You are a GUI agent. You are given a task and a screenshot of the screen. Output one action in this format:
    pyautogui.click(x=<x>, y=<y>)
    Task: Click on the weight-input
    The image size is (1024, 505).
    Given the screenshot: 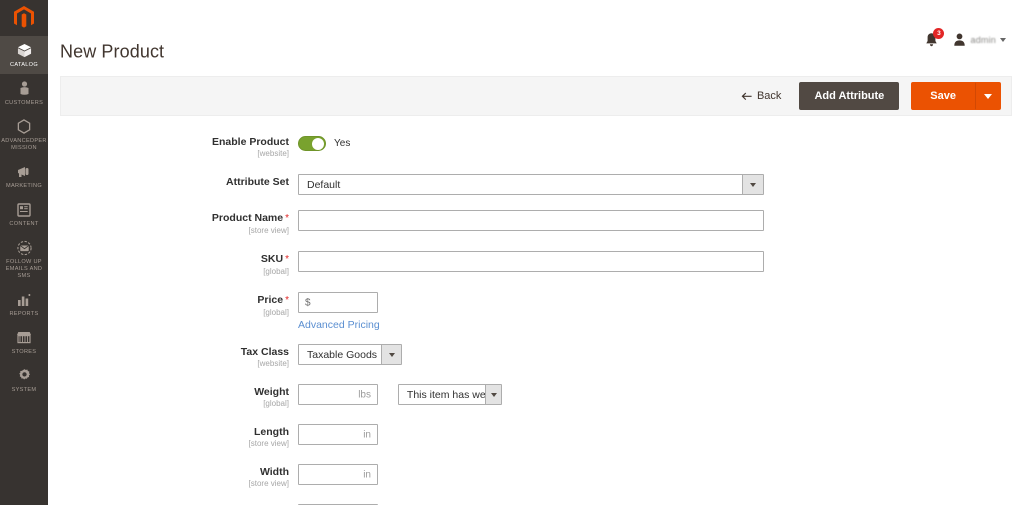 What is the action you would take?
    pyautogui.click(x=338, y=394)
    